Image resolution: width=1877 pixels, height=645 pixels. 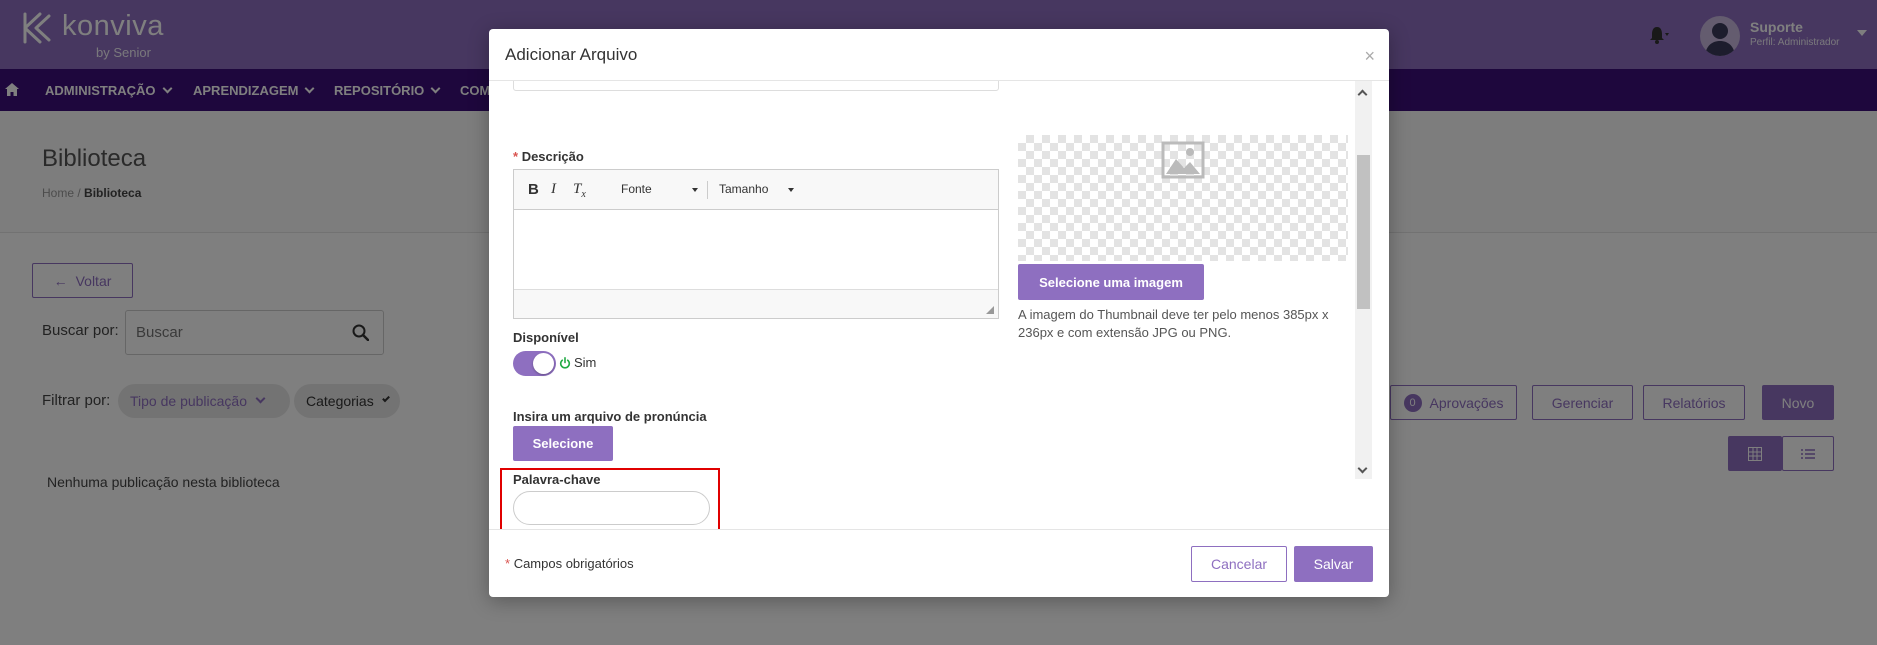 I want to click on available-label: Disponível, so click(x=546, y=337).